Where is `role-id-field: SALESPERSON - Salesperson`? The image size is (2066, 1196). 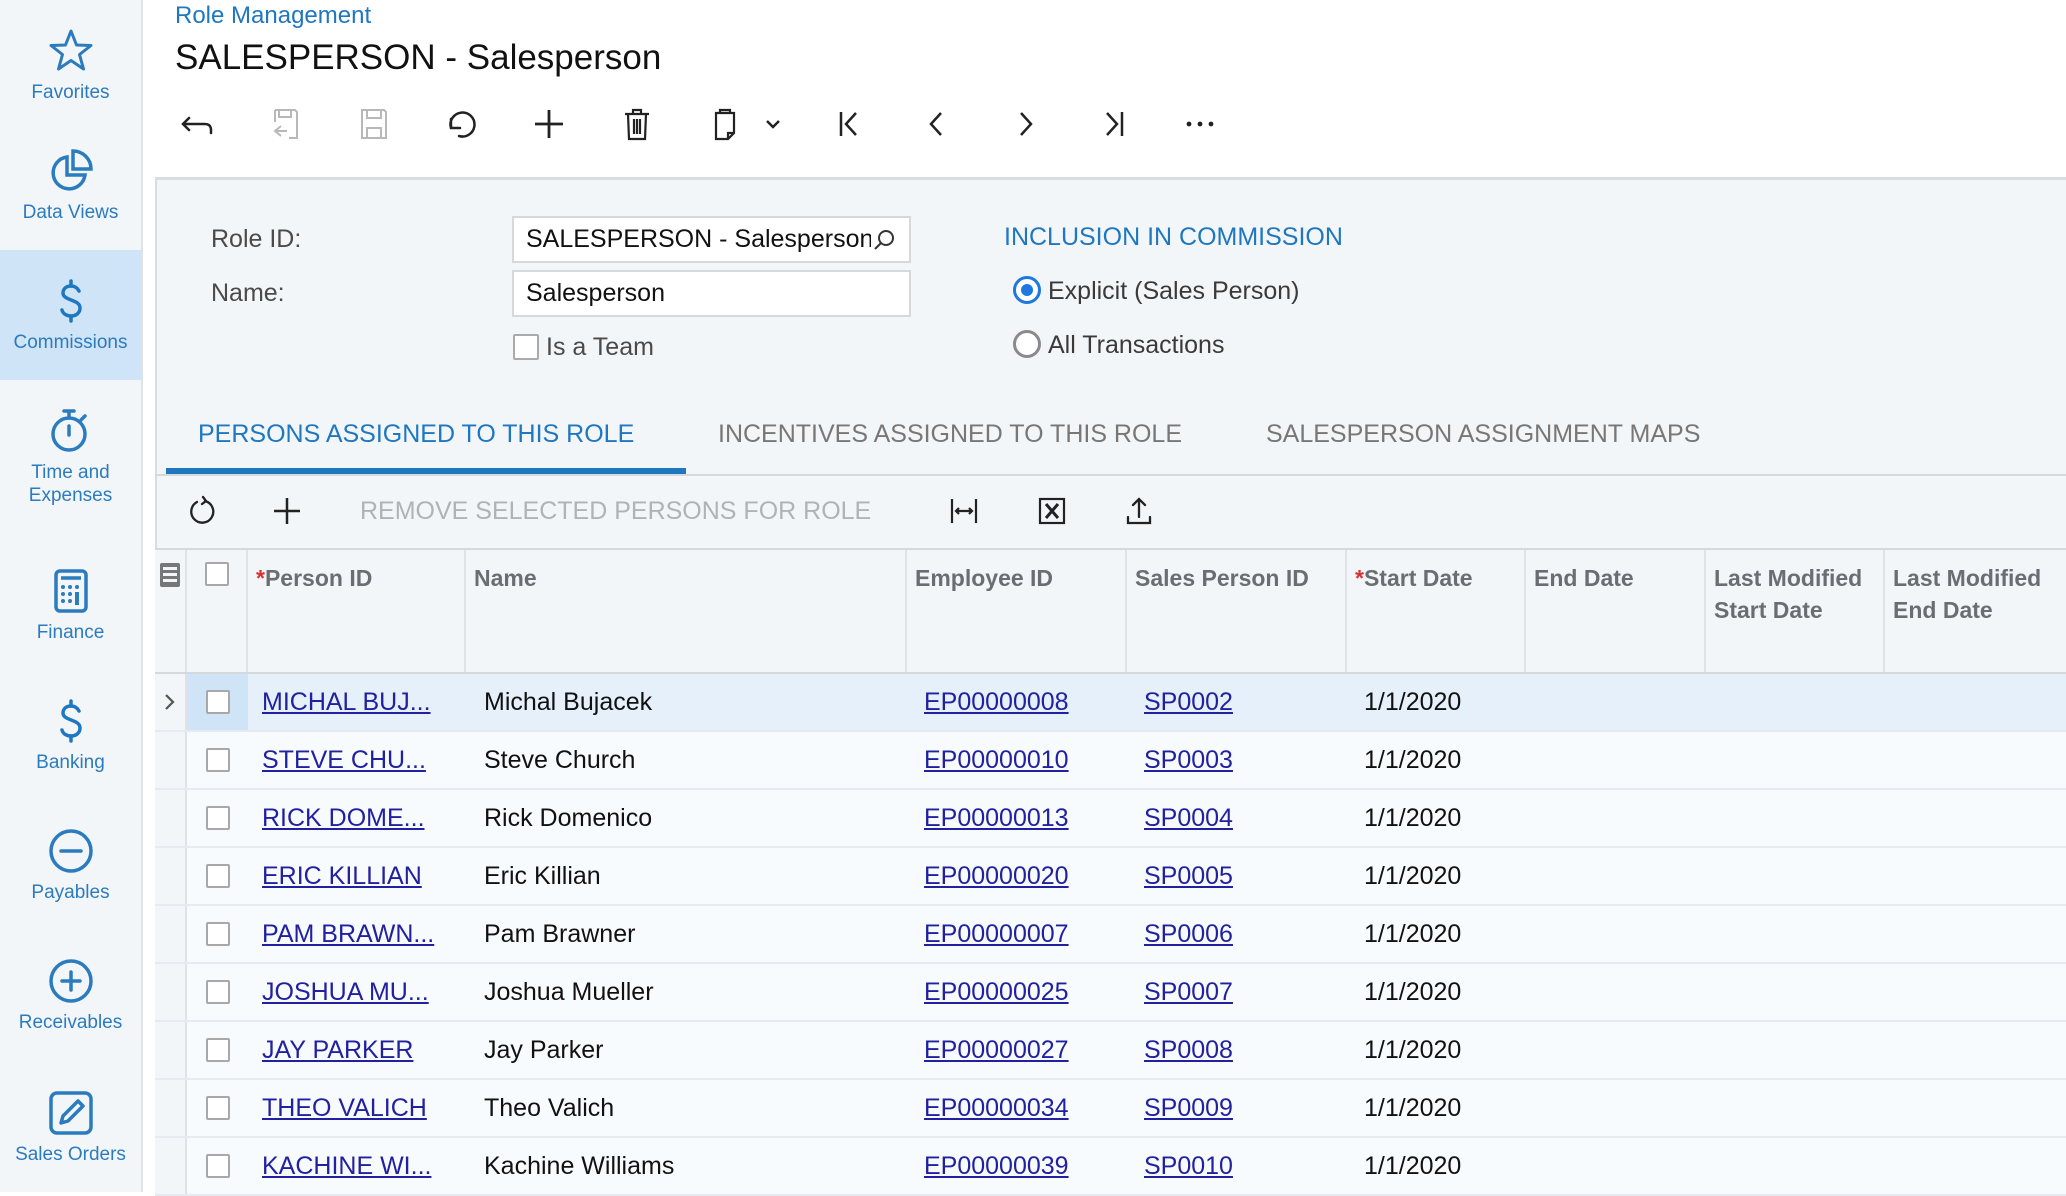
role-id-field: SALESPERSON - Salesperson is located at coordinates (711, 239).